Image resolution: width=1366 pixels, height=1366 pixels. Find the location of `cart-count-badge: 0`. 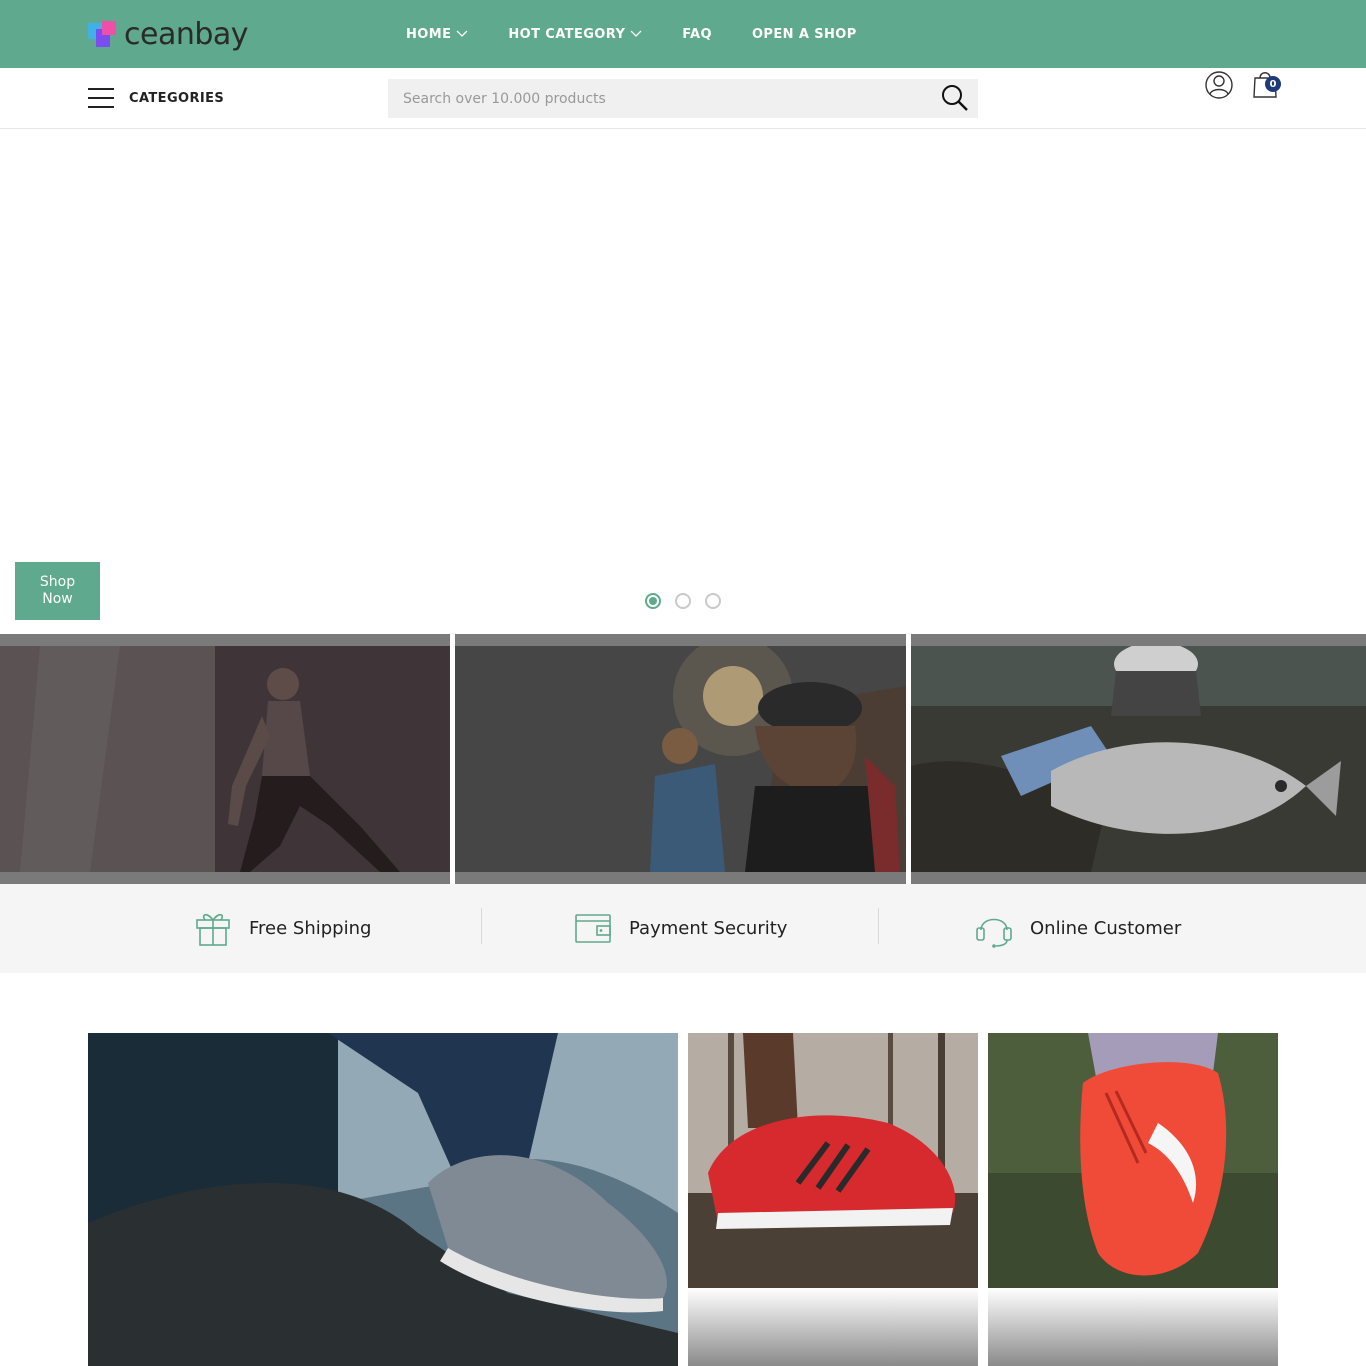

cart-count-badge: 0 is located at coordinates (1273, 84).